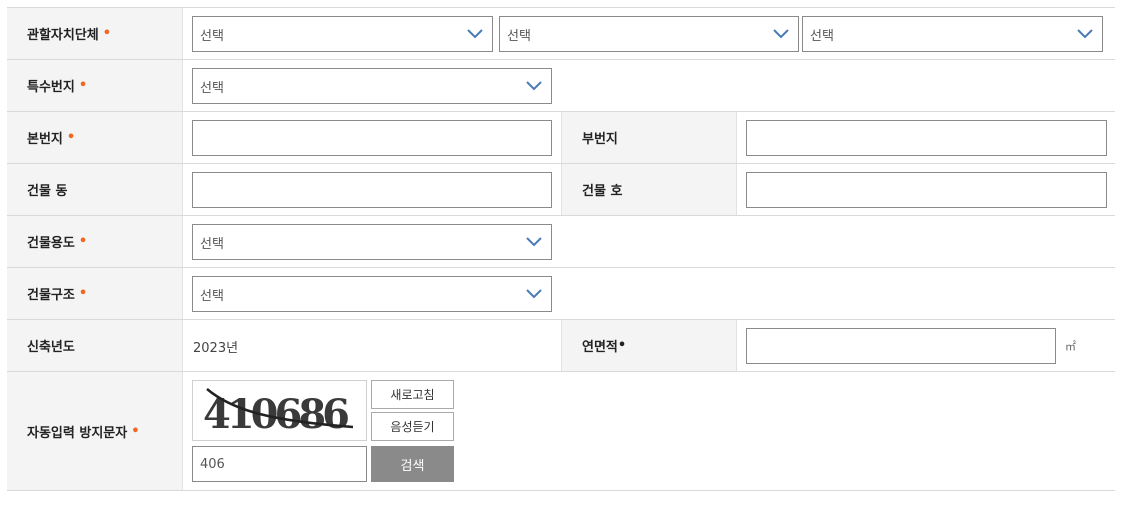 The height and width of the screenshot is (508, 1133). I want to click on row-jurisdiction: 관할자치단체 • 선택 선택 선택, so click(561, 34).